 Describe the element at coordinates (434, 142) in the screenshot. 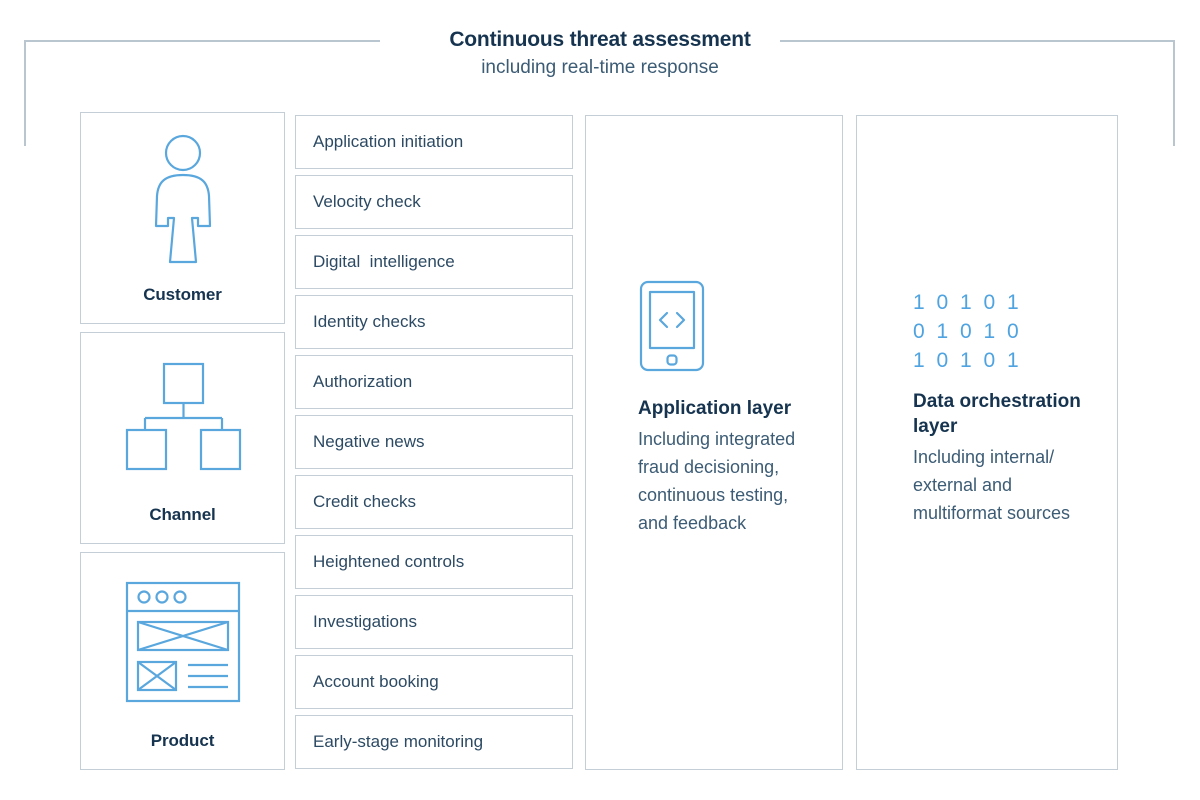

I see `check-item: Application initiation` at that location.